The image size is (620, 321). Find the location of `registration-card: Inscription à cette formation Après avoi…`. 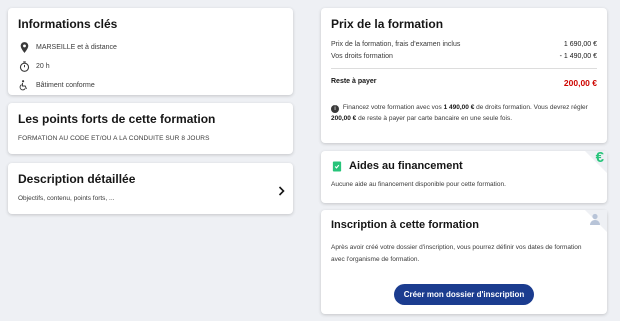

registration-card: Inscription à cette formation Après avoi… is located at coordinates (464, 262).